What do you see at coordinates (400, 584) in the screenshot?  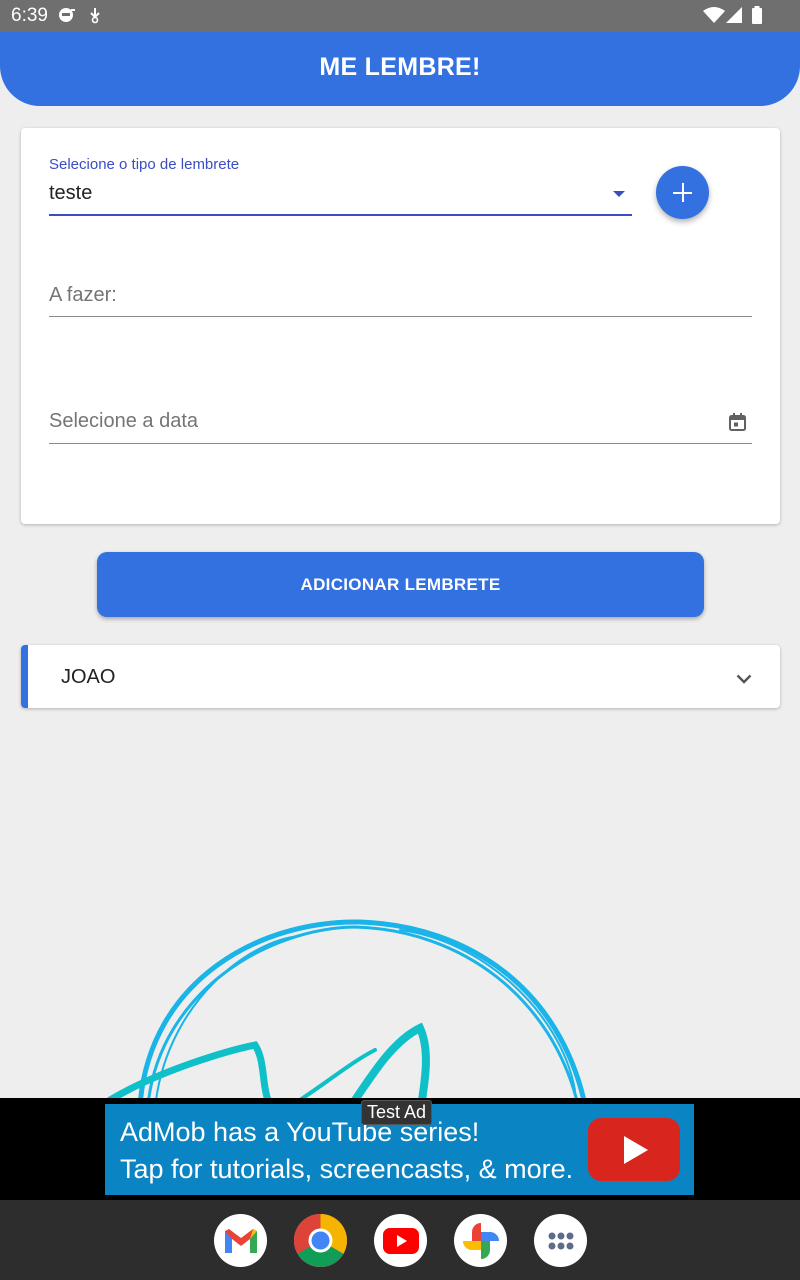 I see `add-reminder-button: ADICIONAR LEMBRETE` at bounding box center [400, 584].